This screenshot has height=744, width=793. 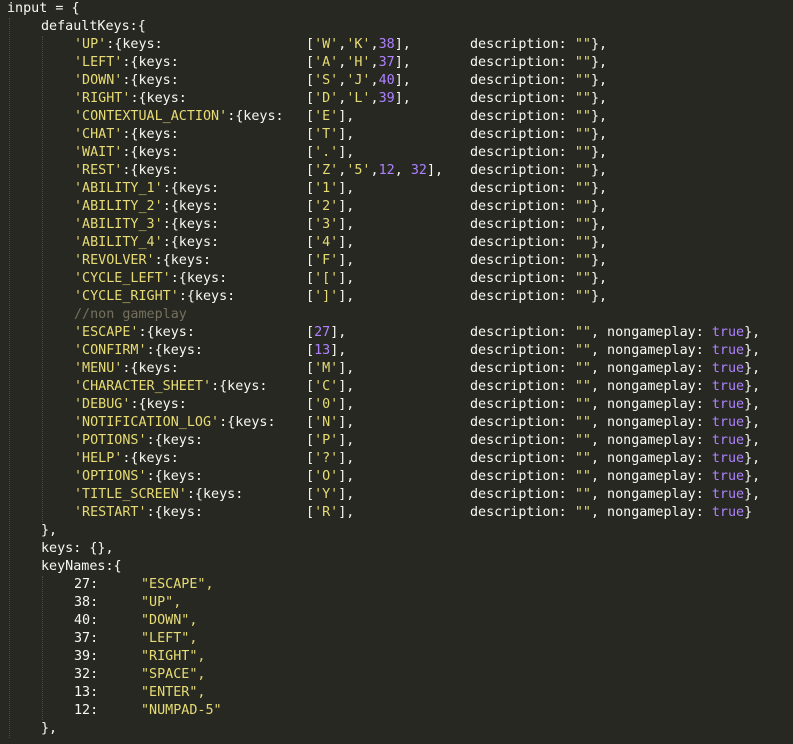 What do you see at coordinates (98, 80) in the screenshot?
I see `string-token: 'DOWN'` at bounding box center [98, 80].